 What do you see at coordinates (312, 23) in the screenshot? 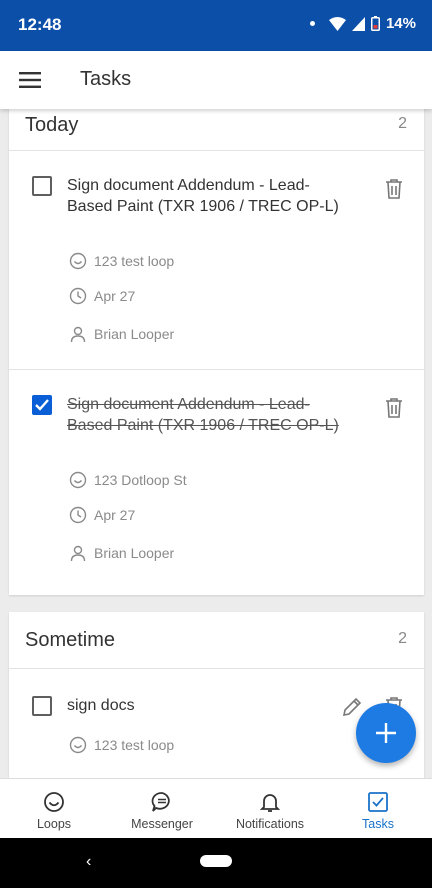
I see `notification-dot-icon` at bounding box center [312, 23].